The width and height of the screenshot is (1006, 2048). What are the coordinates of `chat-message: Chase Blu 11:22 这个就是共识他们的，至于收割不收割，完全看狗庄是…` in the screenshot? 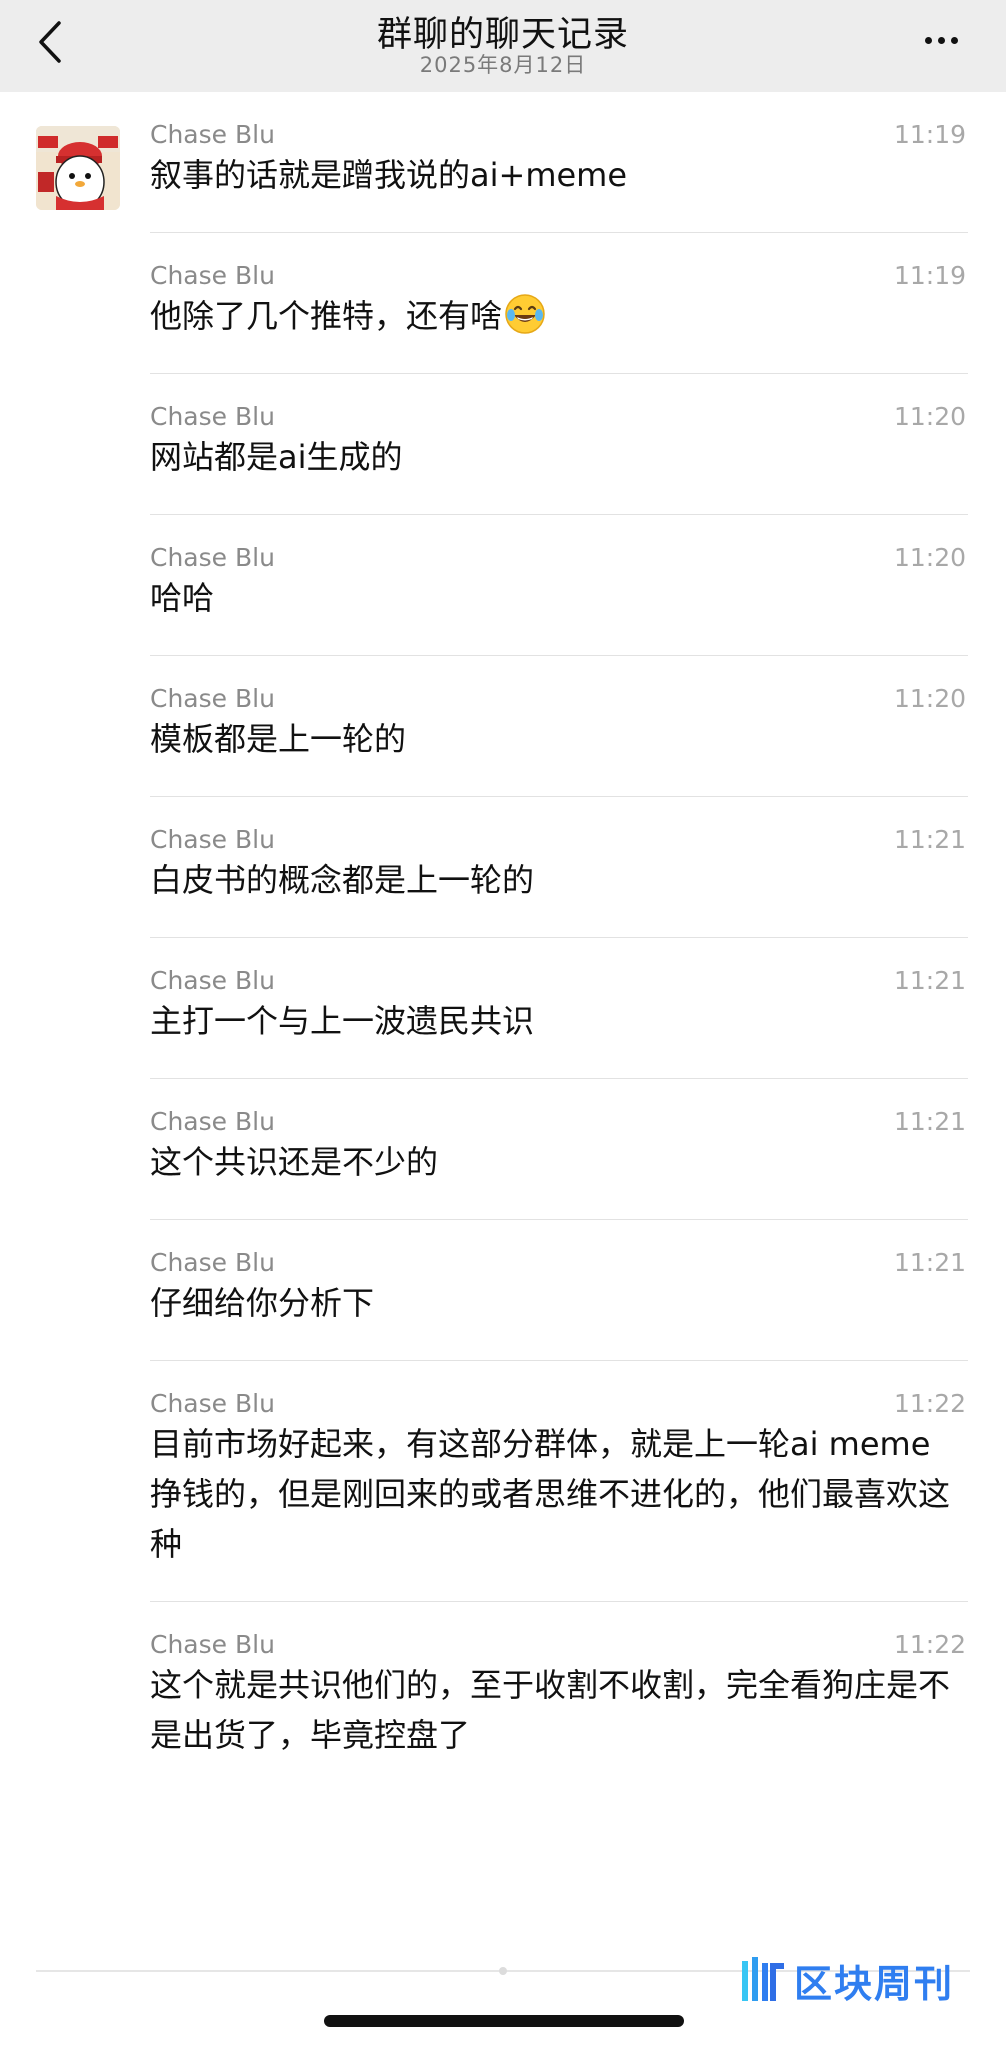 It's located at (559, 1697).